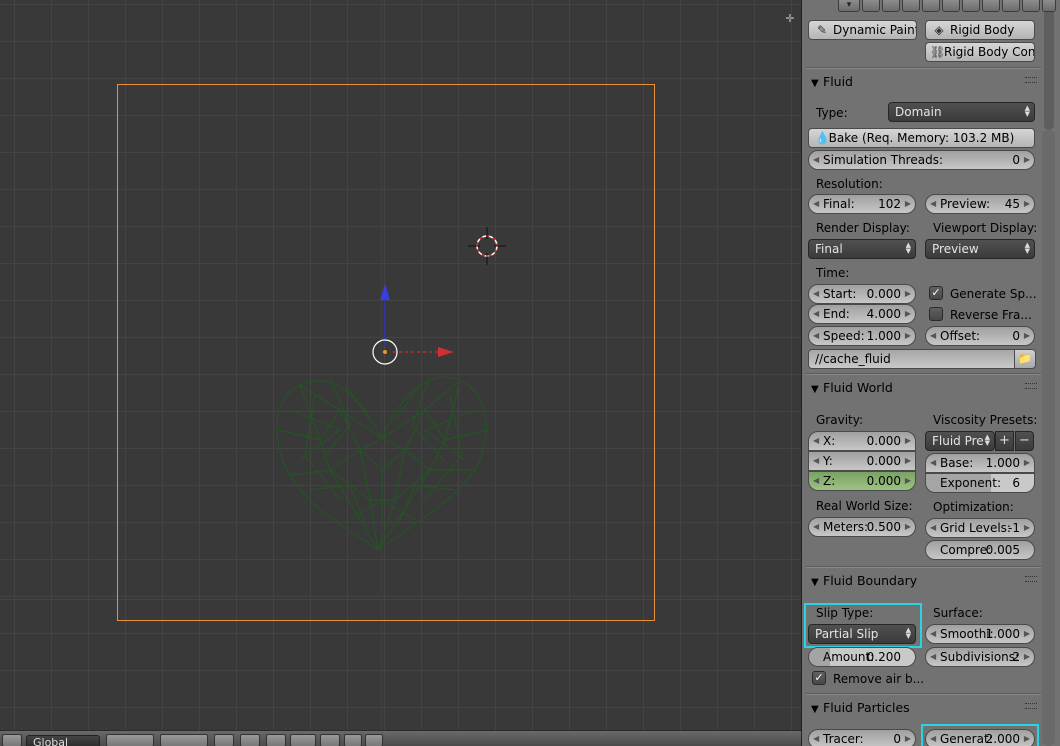  Describe the element at coordinates (921, 138) in the screenshot. I see `bake-button: 💧 Bake (Req. Memory: 103.2 MB)` at that location.